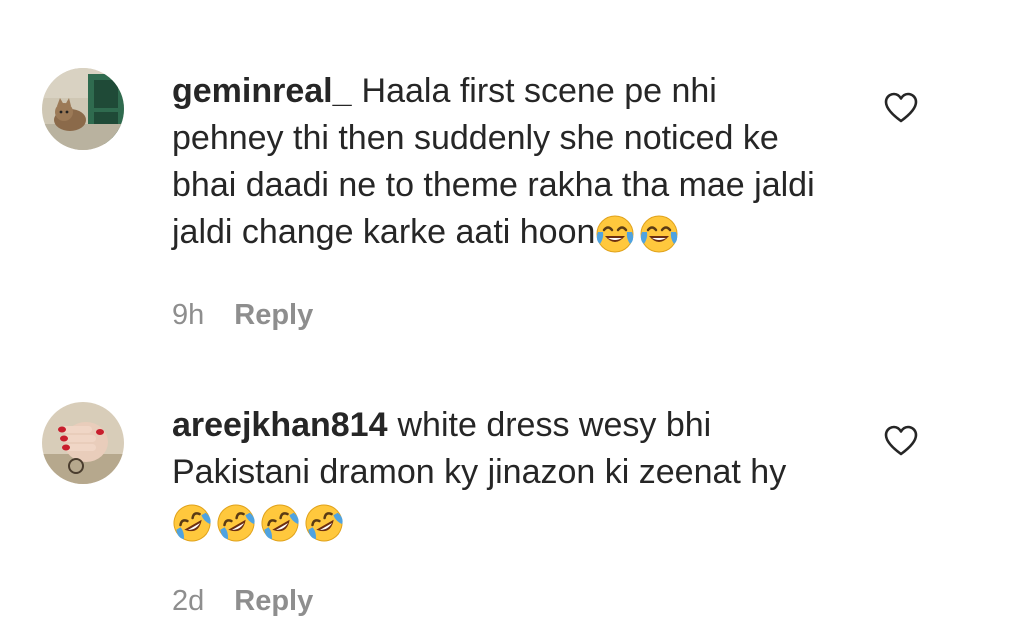 This screenshot has width=1024, height=635. Describe the element at coordinates (280, 425) in the screenshot. I see `username-link: areejkhan814` at that location.